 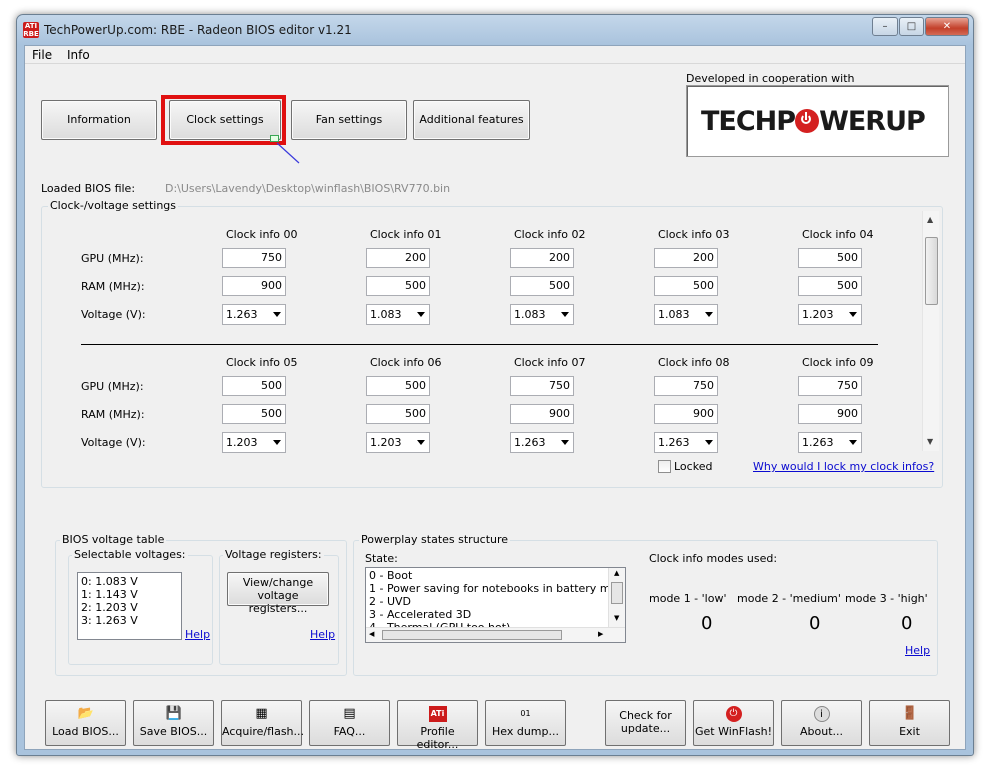 I want to click on mode-3-value: 0, so click(x=907, y=623).